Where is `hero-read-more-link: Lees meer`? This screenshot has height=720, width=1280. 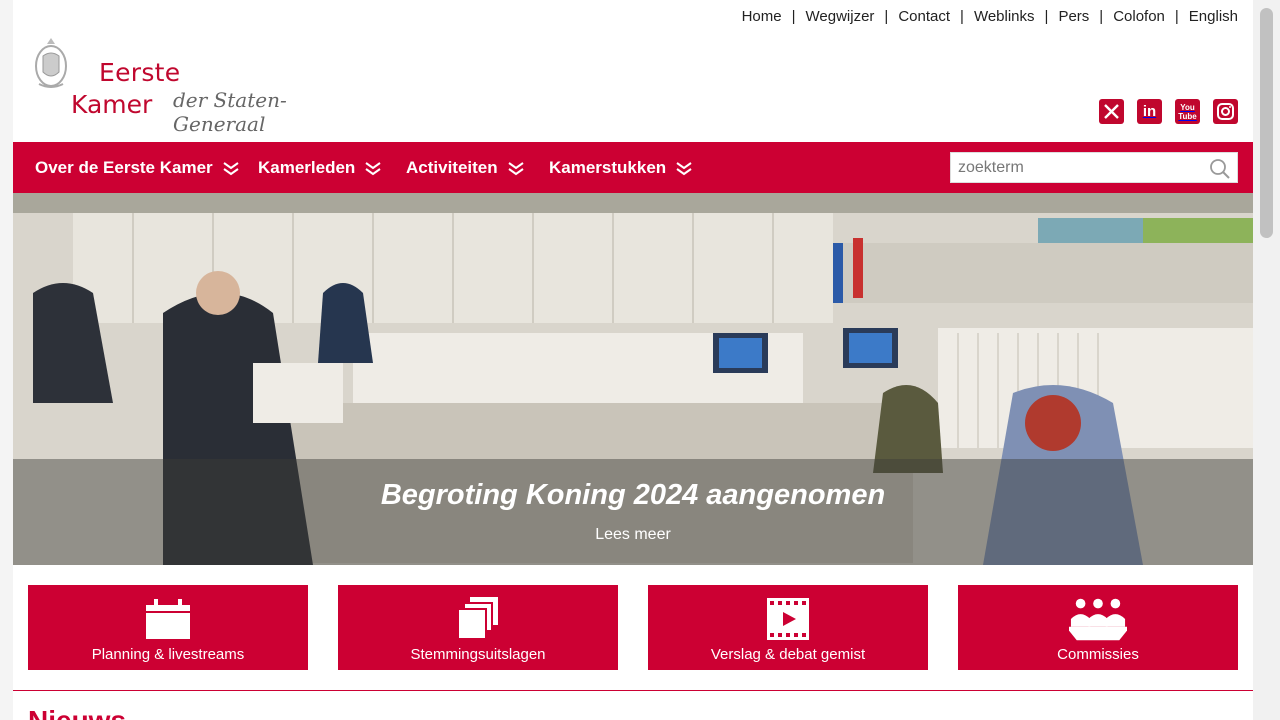
hero-read-more-link: Lees meer is located at coordinates (633, 535).